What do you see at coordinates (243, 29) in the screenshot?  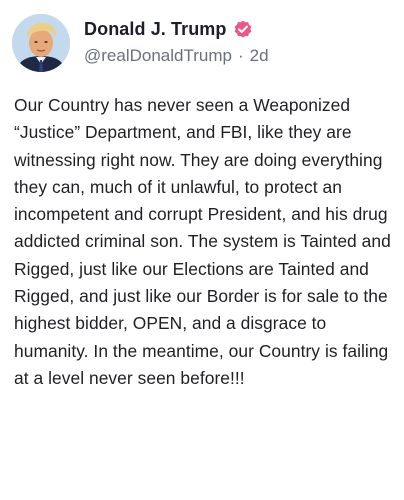 I see `verified-badge-icon` at bounding box center [243, 29].